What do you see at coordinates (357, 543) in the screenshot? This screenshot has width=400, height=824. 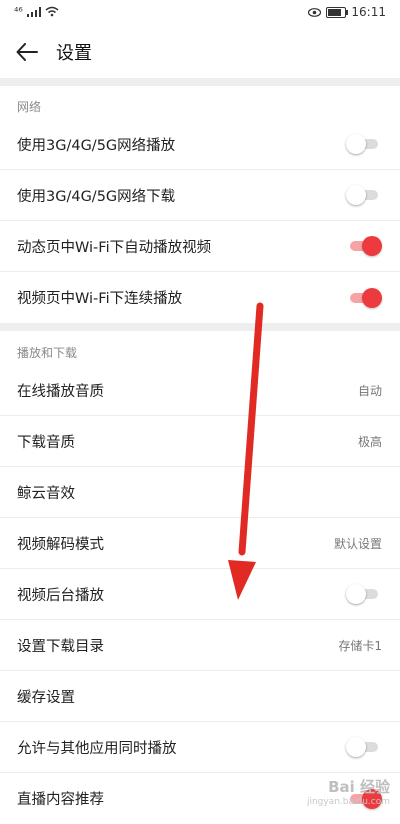 I see `setting-value: 默认设置` at bounding box center [357, 543].